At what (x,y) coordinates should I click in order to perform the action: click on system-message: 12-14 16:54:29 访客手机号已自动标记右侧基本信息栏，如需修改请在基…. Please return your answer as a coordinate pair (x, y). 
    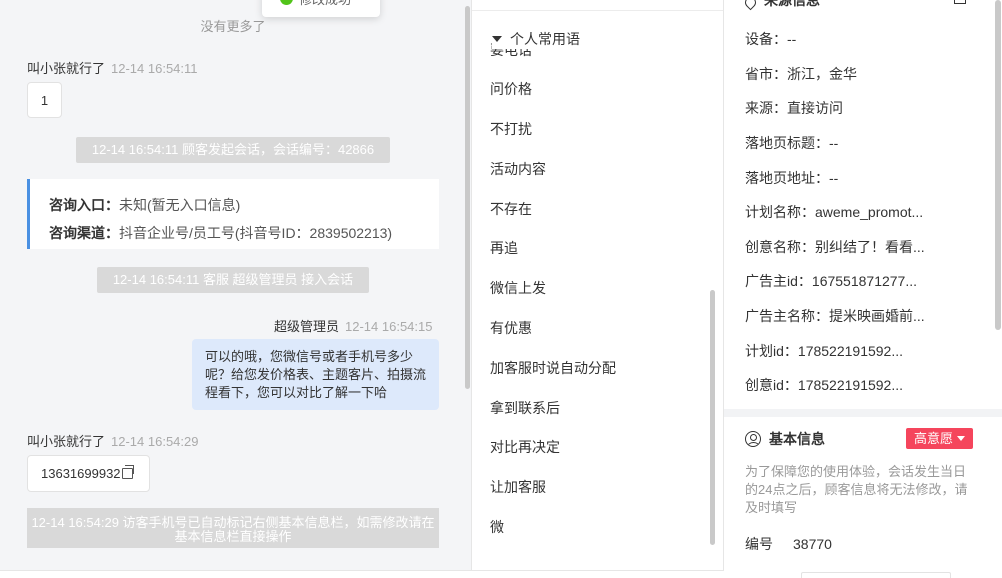
    Looking at the image, I should click on (233, 528).